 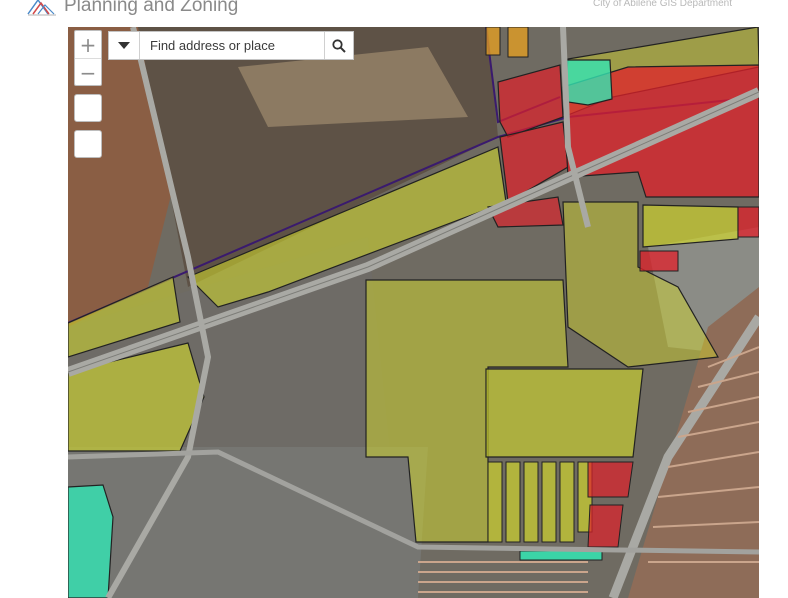 I want to click on city-logo-icon, so click(x=41, y=8).